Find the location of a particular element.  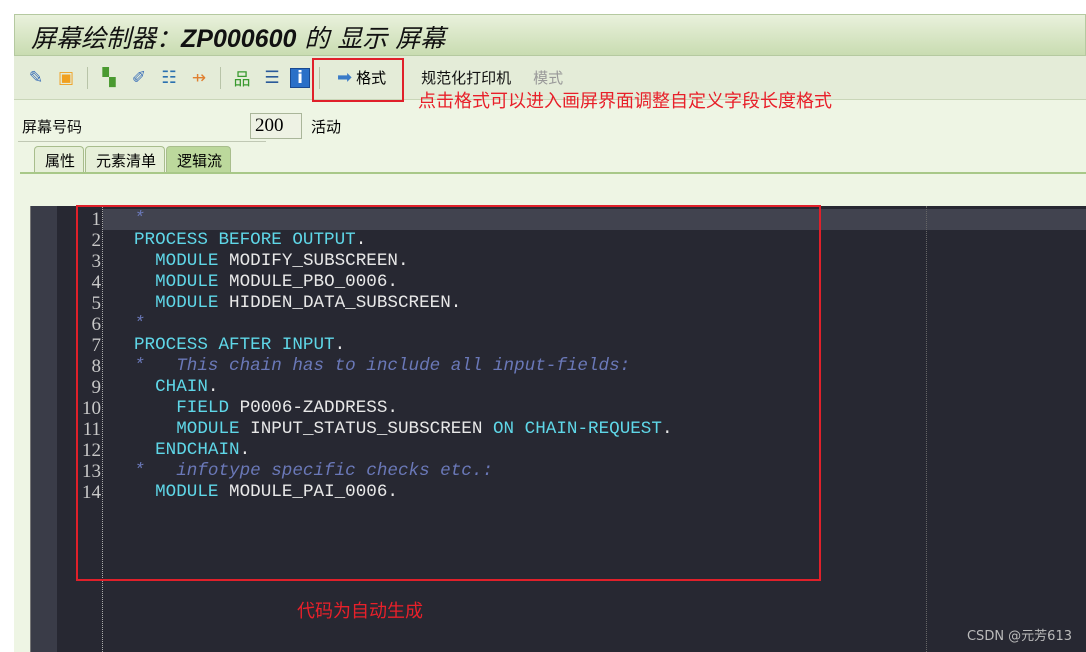

tab-flow-logic: 逻辑流 is located at coordinates (199, 159).